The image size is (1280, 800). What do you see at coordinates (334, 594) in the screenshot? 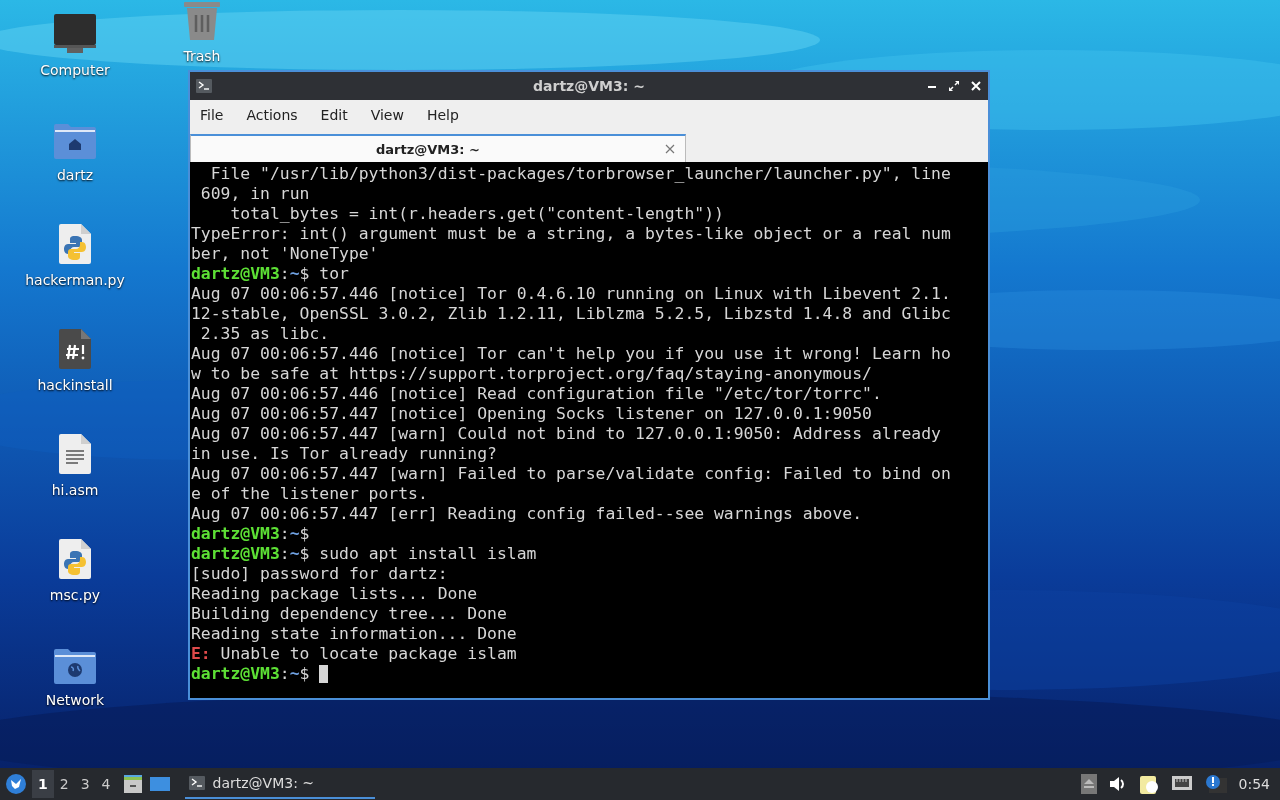
I see `terminal-line: Reading package lists... Done` at bounding box center [334, 594].